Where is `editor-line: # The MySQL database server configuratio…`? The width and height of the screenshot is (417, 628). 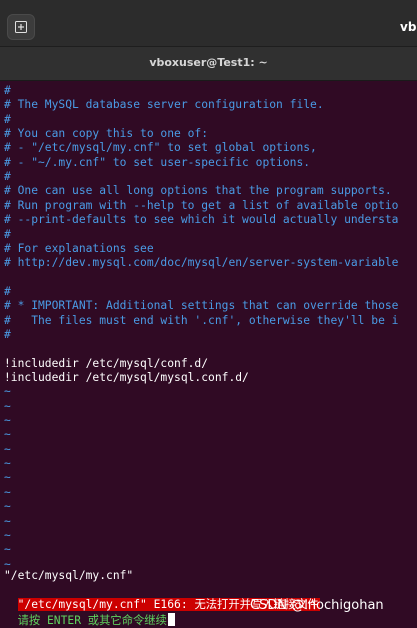
editor-line: # The MySQL database server configuratio… is located at coordinates (164, 105).